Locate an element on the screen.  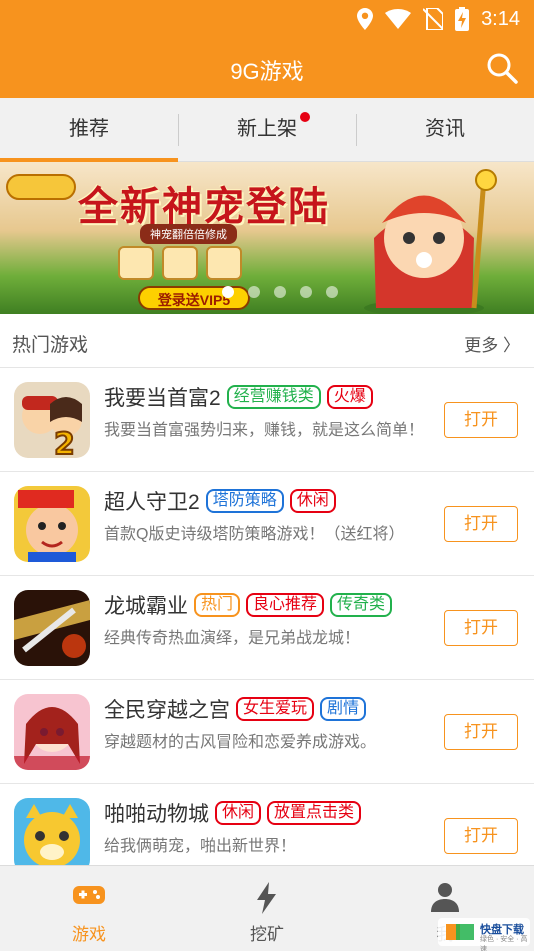
nav-label: 游戏 is located at coordinates (89, 934).